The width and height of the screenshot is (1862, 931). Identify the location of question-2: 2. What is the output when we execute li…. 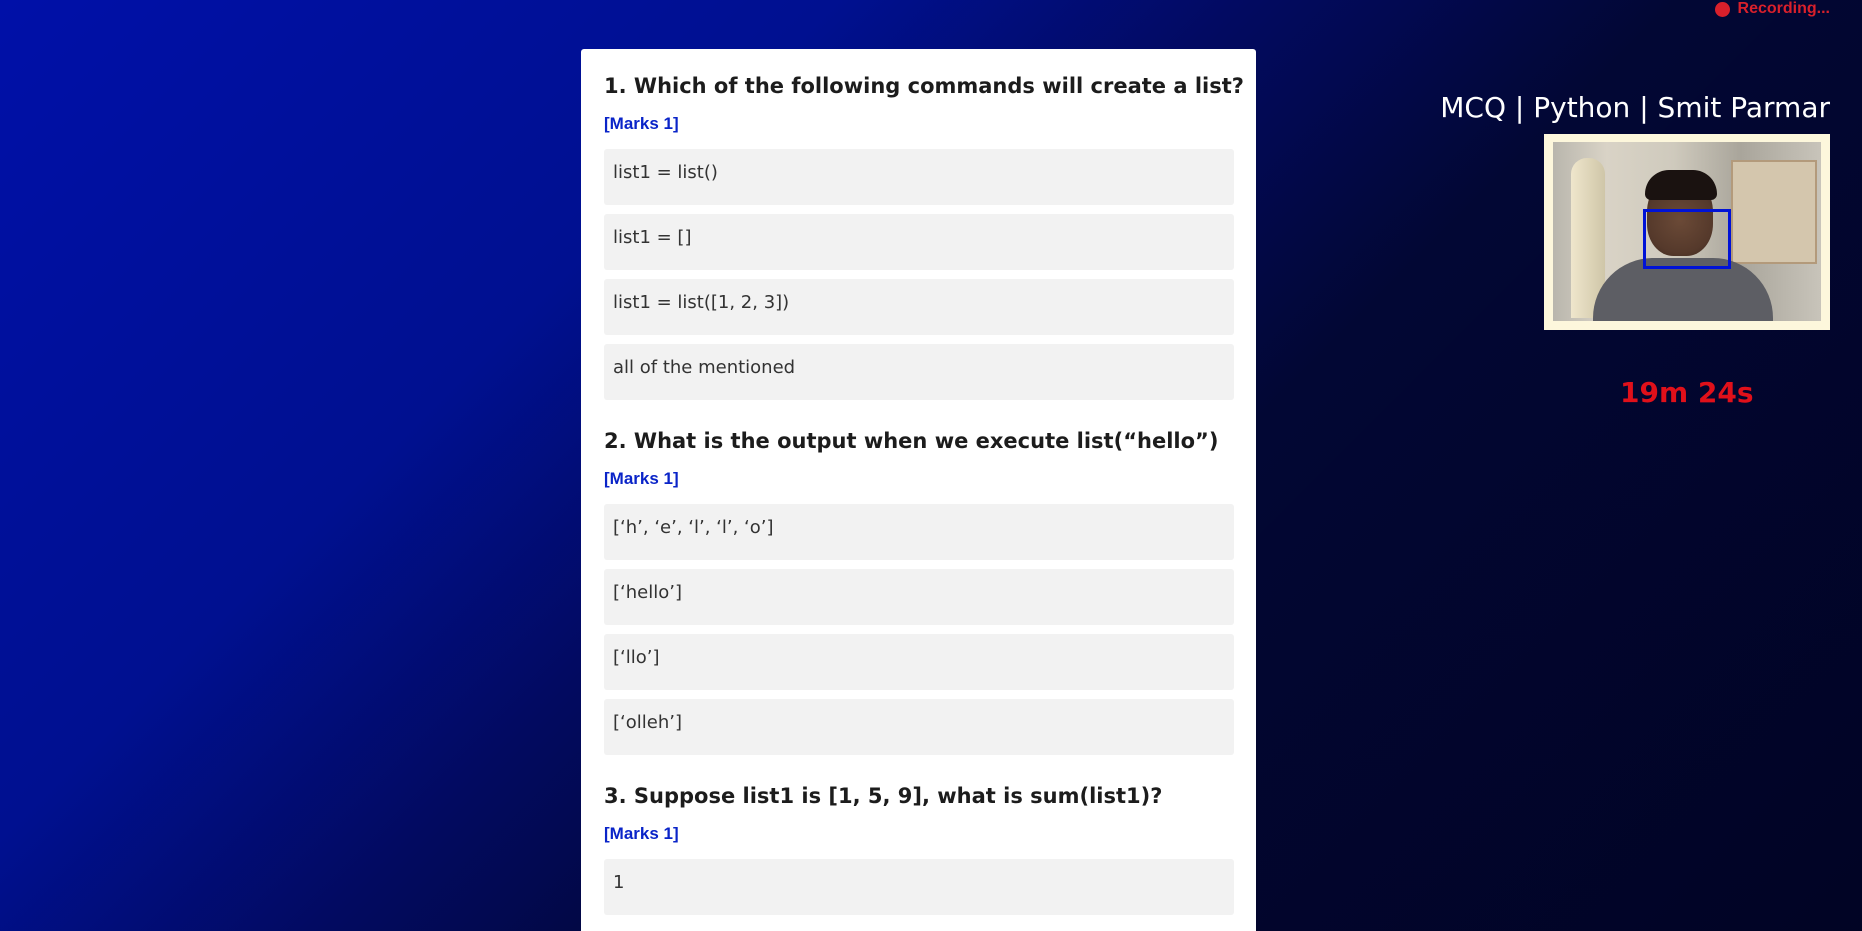
(919, 589).